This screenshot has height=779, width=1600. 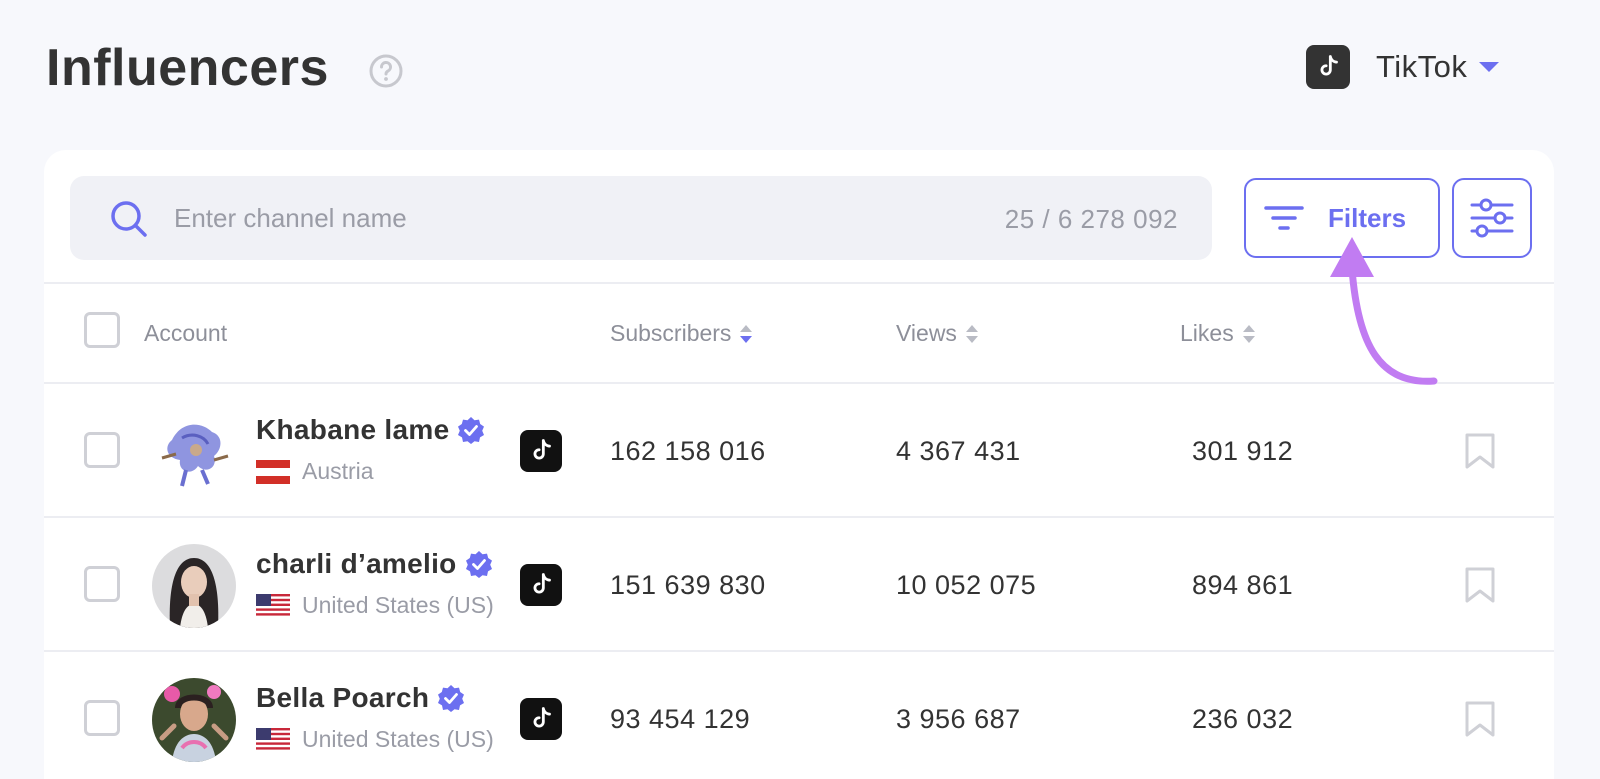 I want to click on account-name-line: charli d’amelio, so click(x=374, y=564).